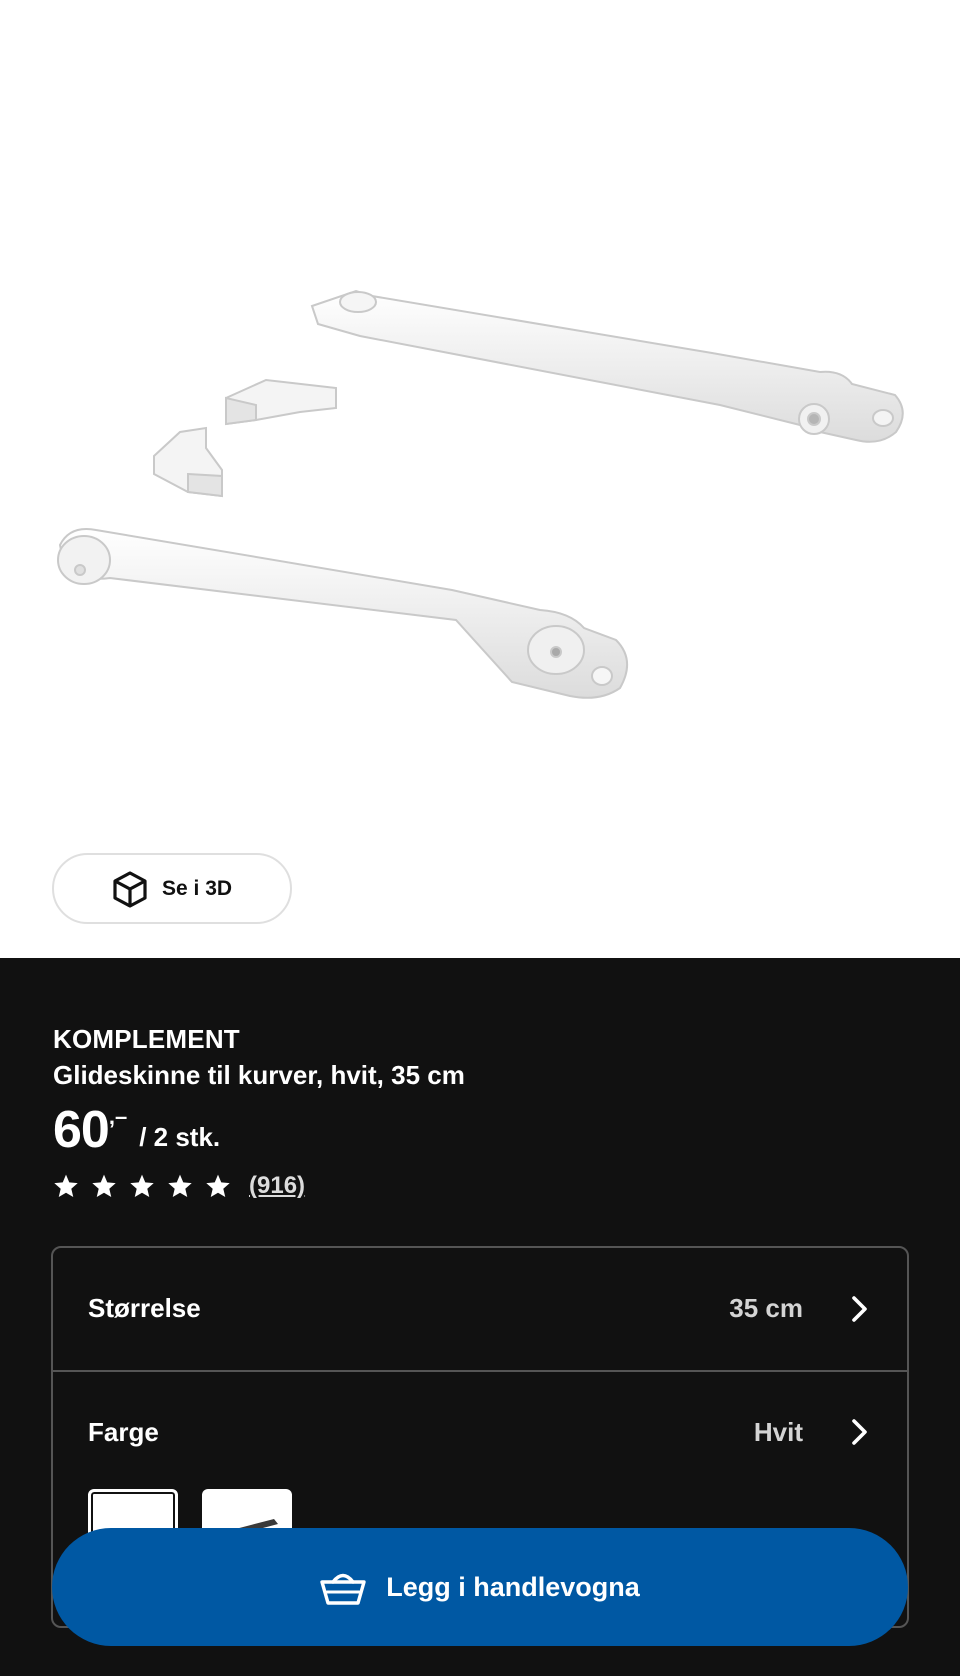 The width and height of the screenshot is (960, 1676). Describe the element at coordinates (81, 1130) in the screenshot. I see `price-integer: 60` at that location.